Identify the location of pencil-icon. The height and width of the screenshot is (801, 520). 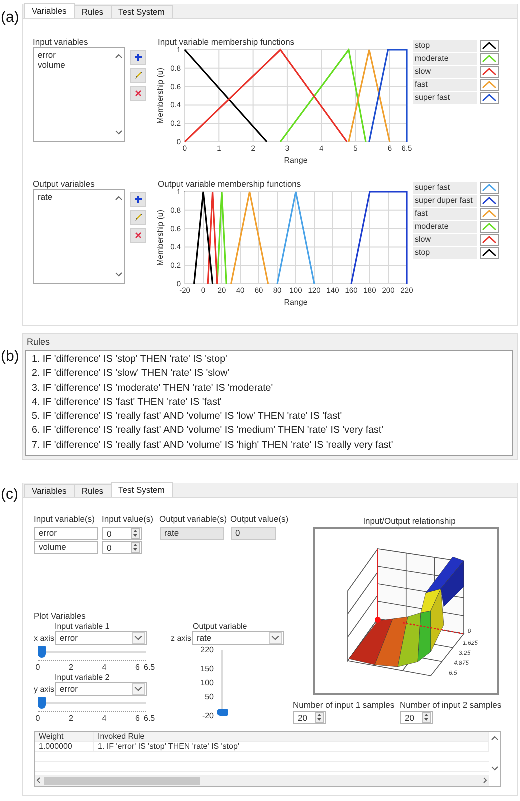
(138, 217).